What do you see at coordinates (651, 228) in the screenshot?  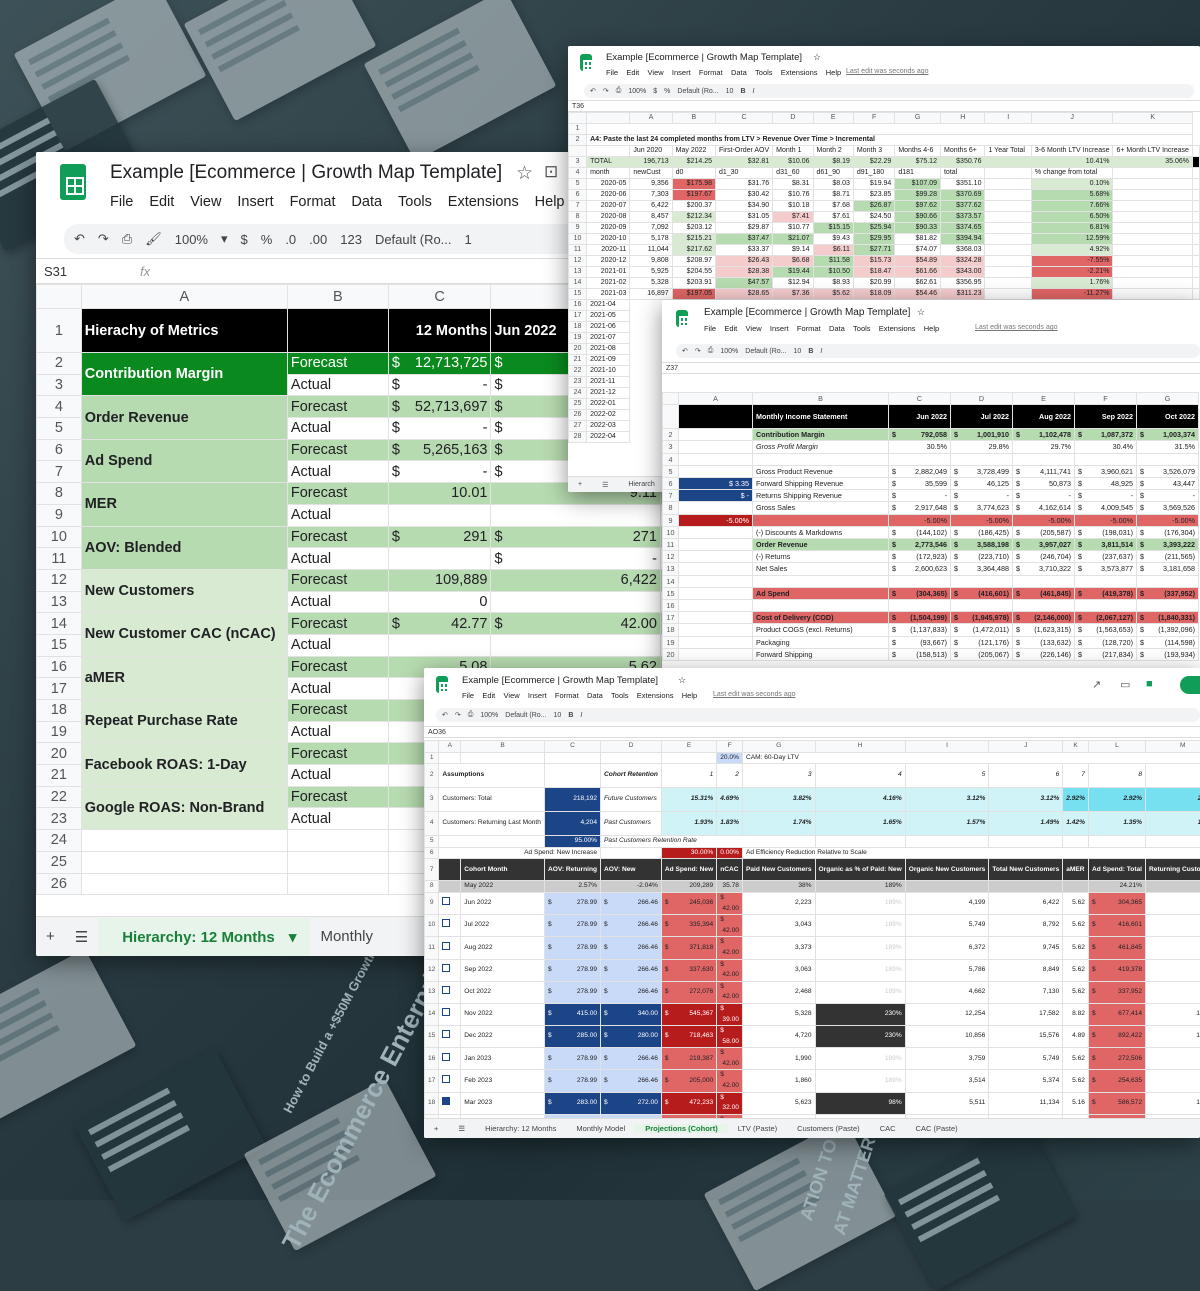 I see `data-cell: 7,092` at bounding box center [651, 228].